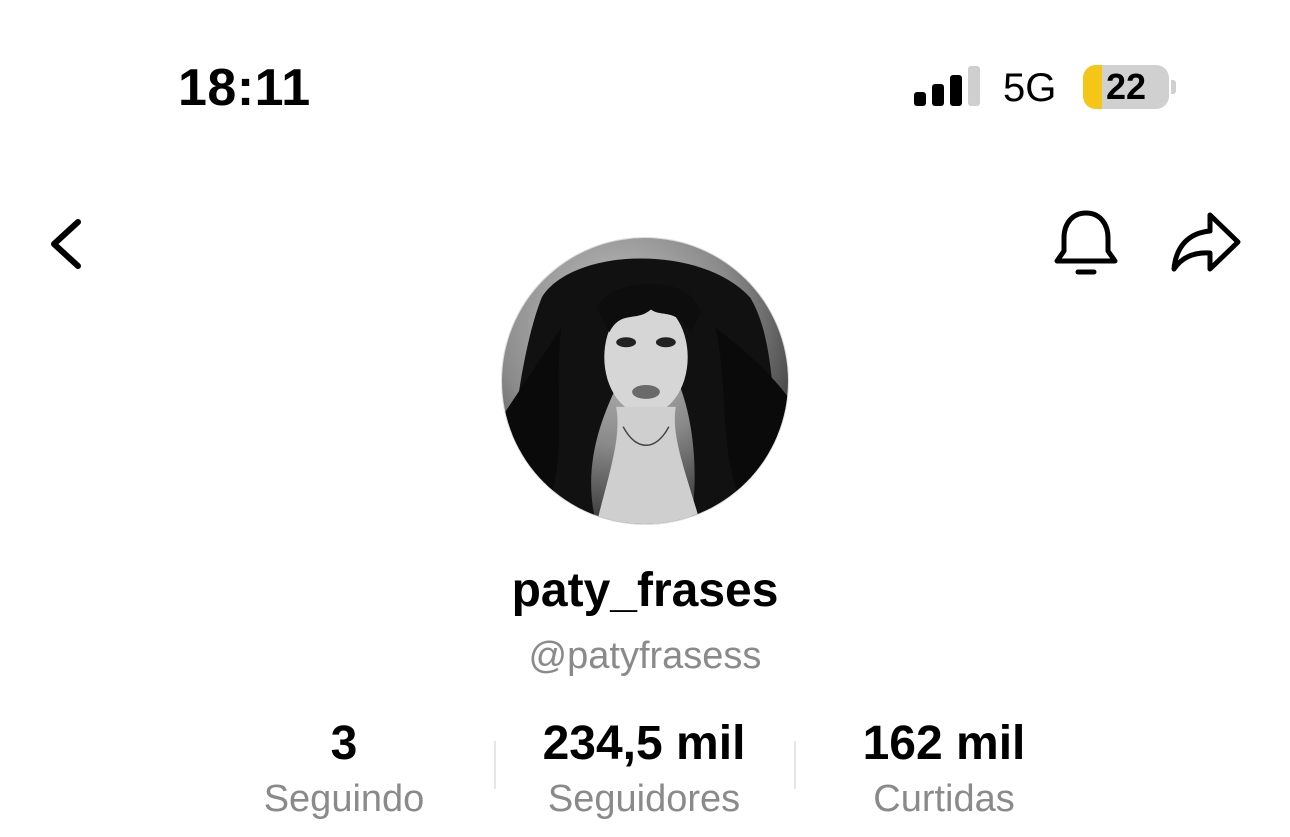  I want to click on followers-count: 234,5 mil, so click(644, 743).